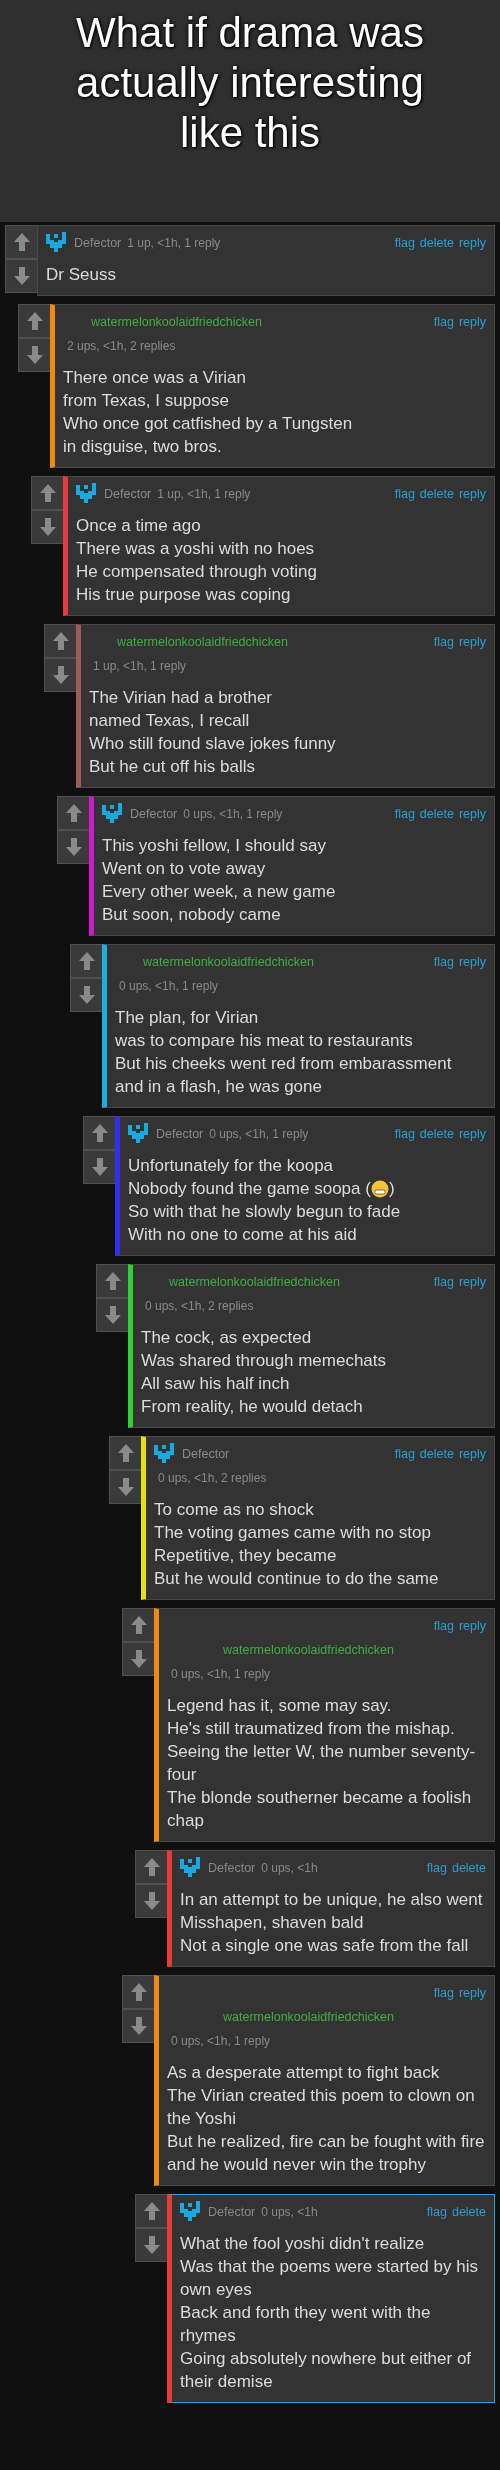 This screenshot has height=2470, width=500. What do you see at coordinates (187, 1018) in the screenshot?
I see `comment-line: The plan, for Virian` at bounding box center [187, 1018].